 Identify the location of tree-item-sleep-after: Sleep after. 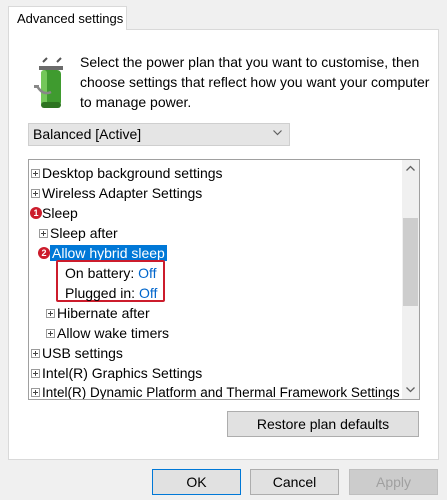
(78, 233).